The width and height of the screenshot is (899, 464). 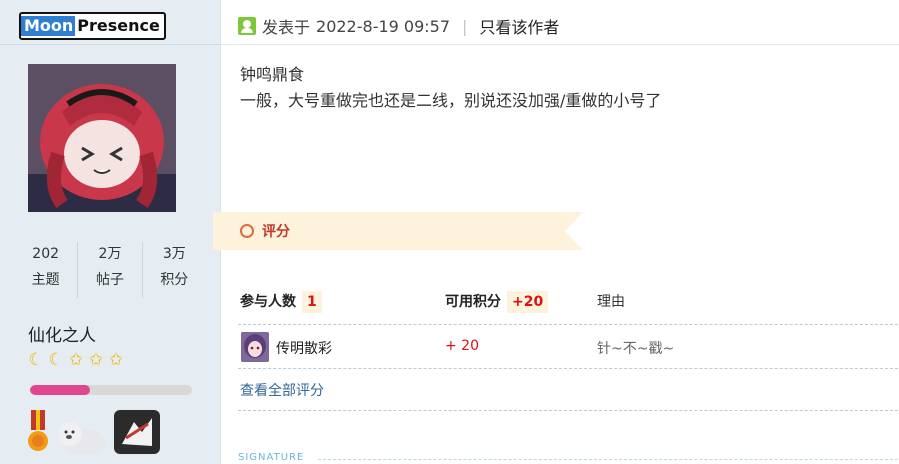 I want to click on rating-title-text: 评分, so click(x=276, y=232).